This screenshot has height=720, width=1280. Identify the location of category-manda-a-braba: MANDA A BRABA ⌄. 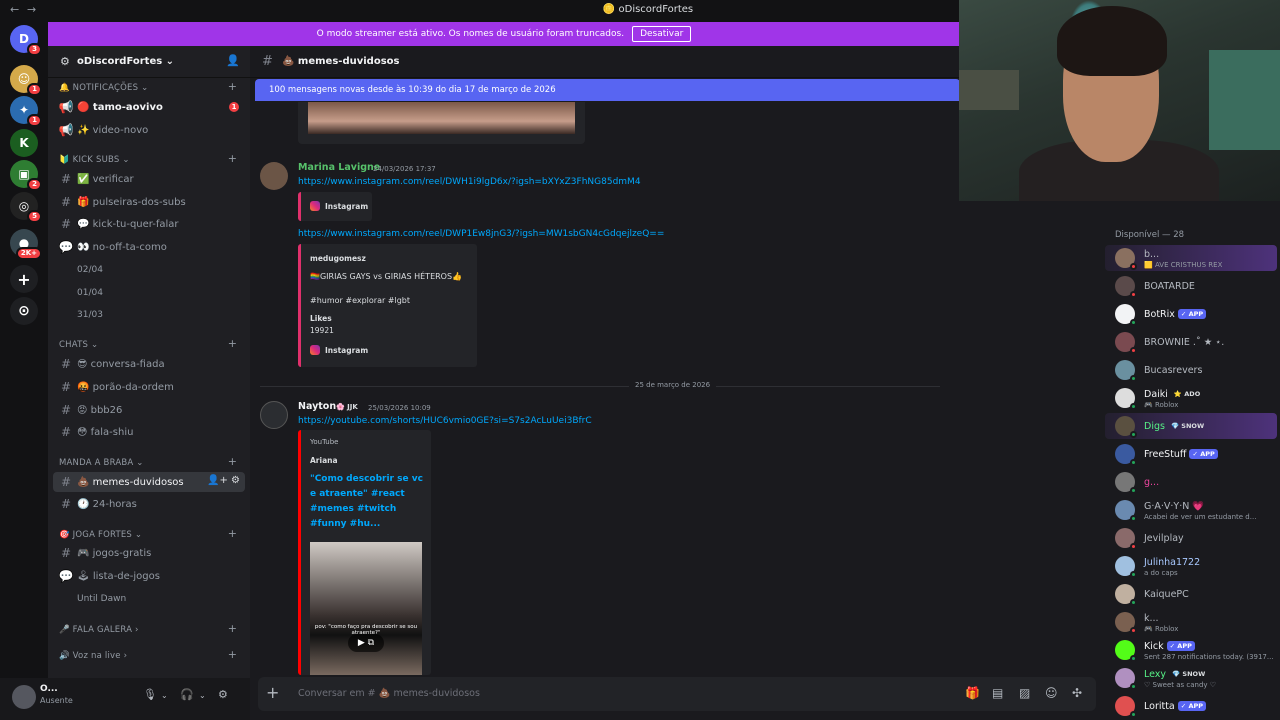
(101, 463).